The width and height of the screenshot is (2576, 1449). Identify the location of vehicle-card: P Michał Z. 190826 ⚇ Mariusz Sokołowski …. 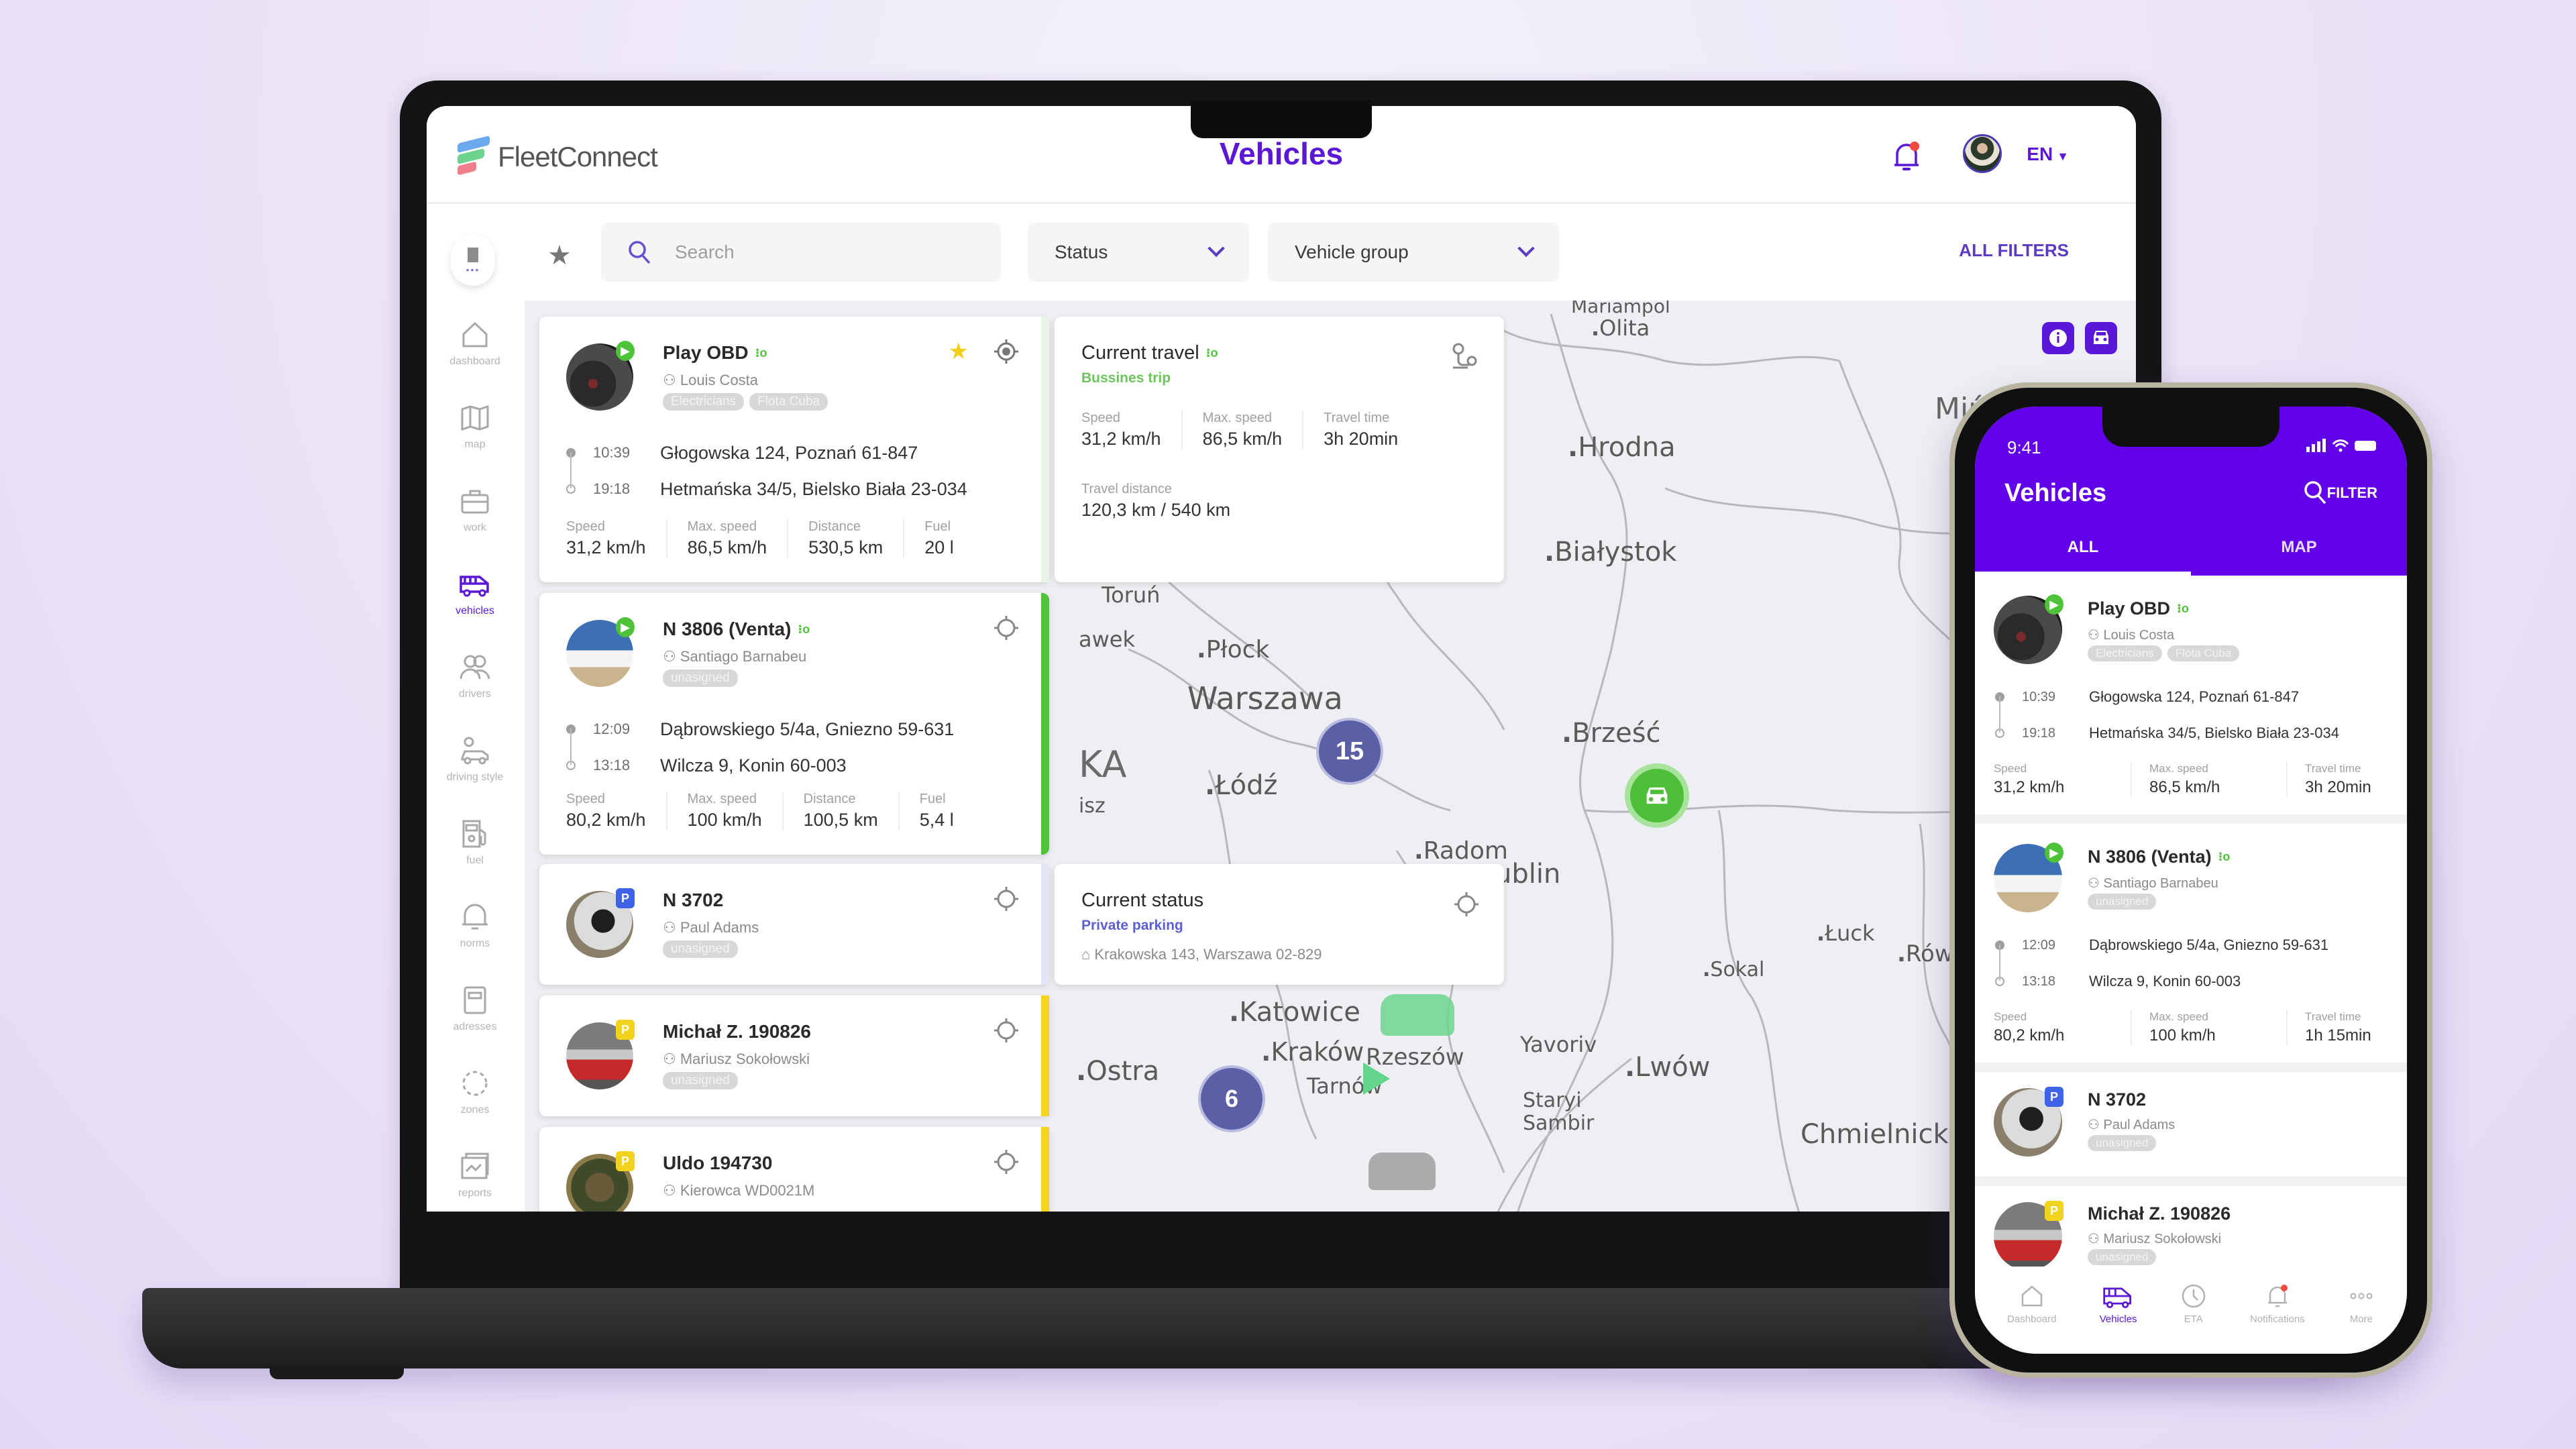
(794, 1056).